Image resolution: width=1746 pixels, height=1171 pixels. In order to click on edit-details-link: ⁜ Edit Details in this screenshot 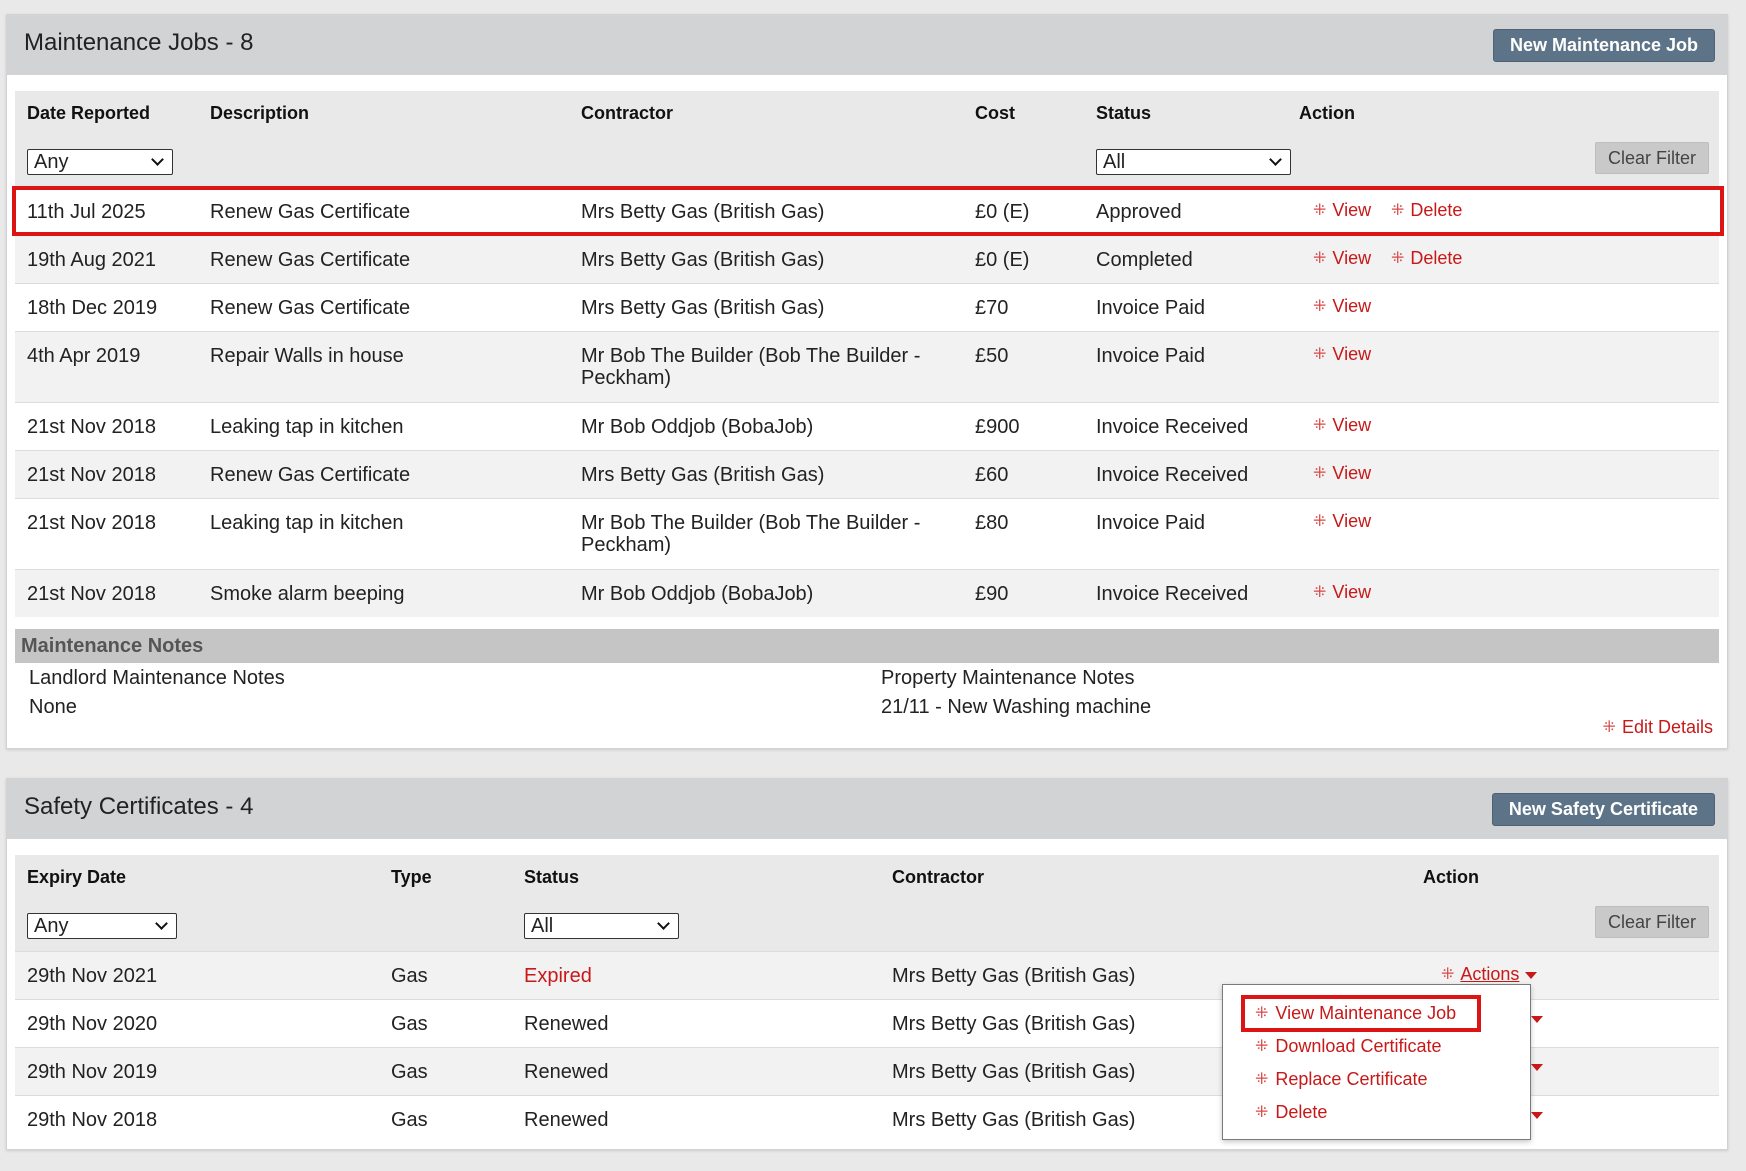, I will do `click(1658, 727)`.